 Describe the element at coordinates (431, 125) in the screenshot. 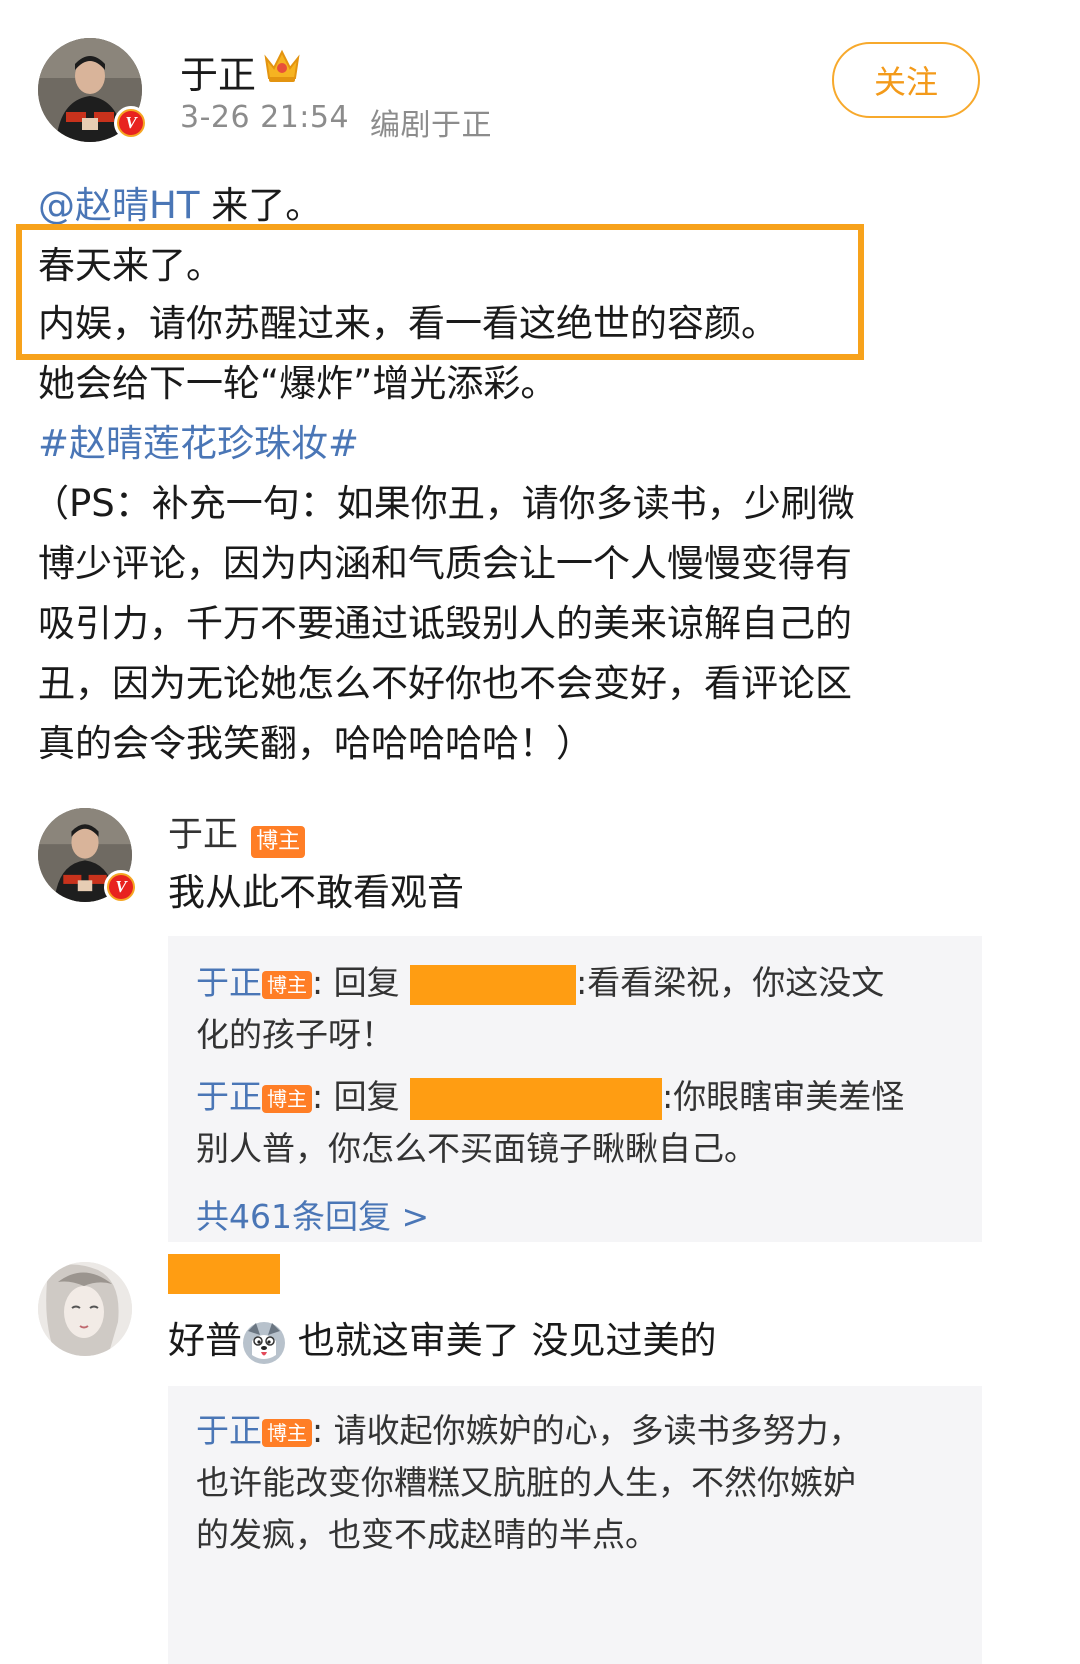

I see `post-source: 编剧于正` at that location.